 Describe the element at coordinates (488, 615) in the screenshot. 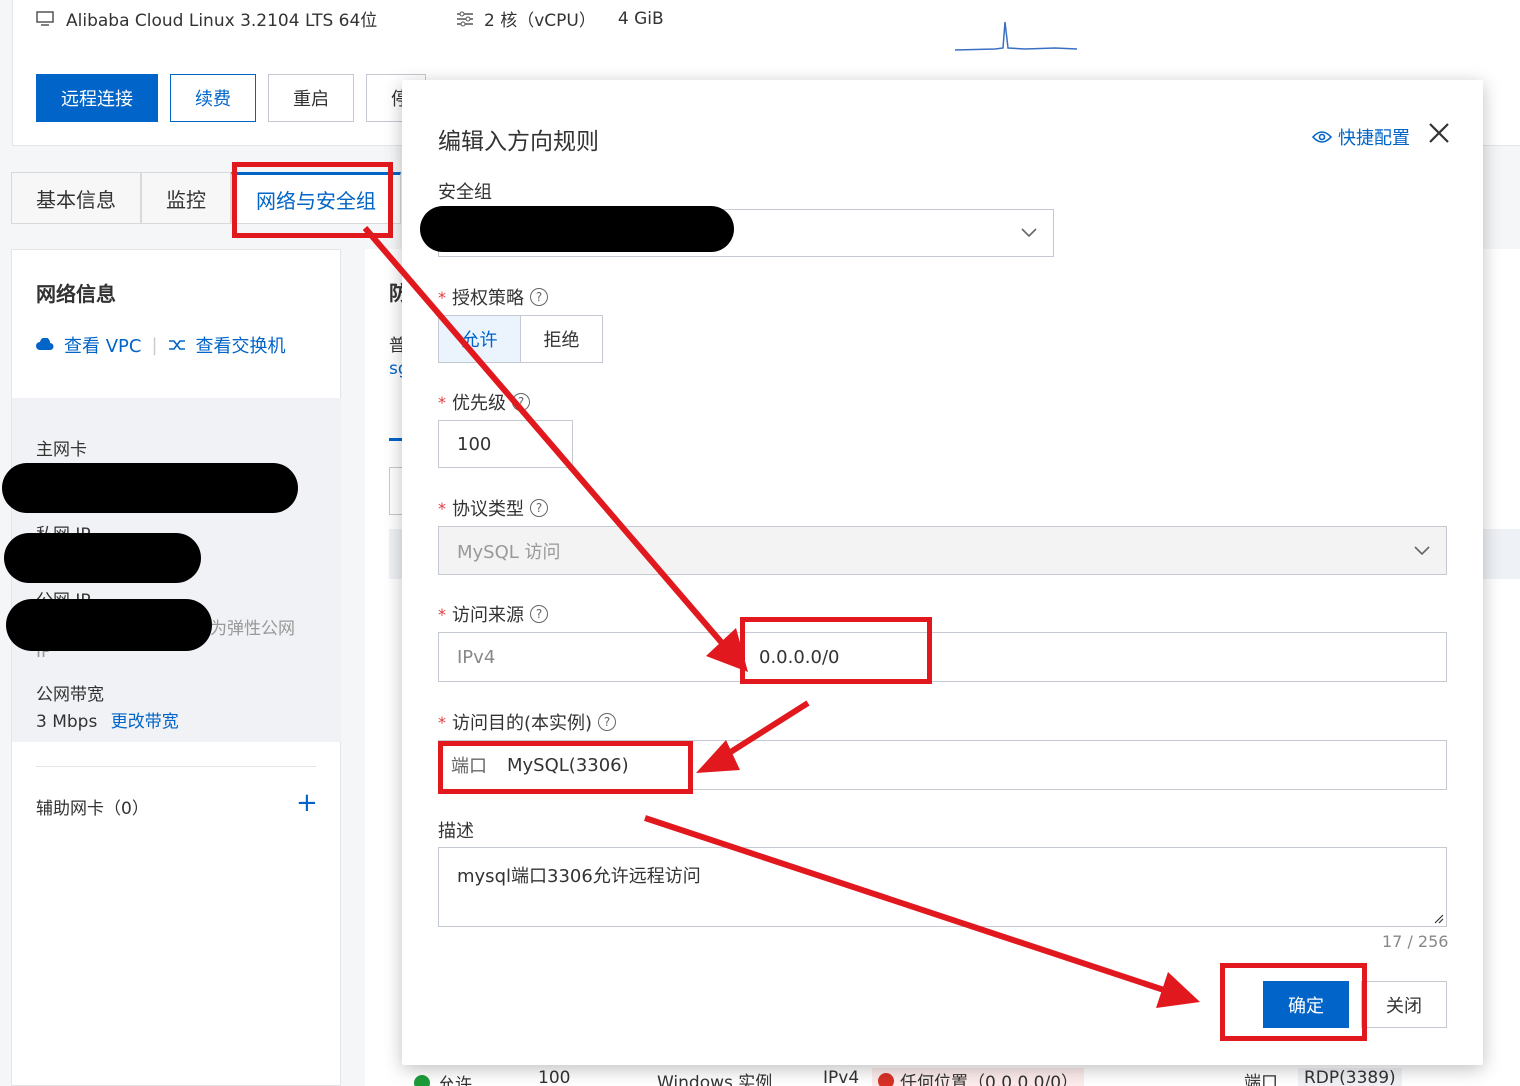

I see `source-label-text: 访问来源` at that location.